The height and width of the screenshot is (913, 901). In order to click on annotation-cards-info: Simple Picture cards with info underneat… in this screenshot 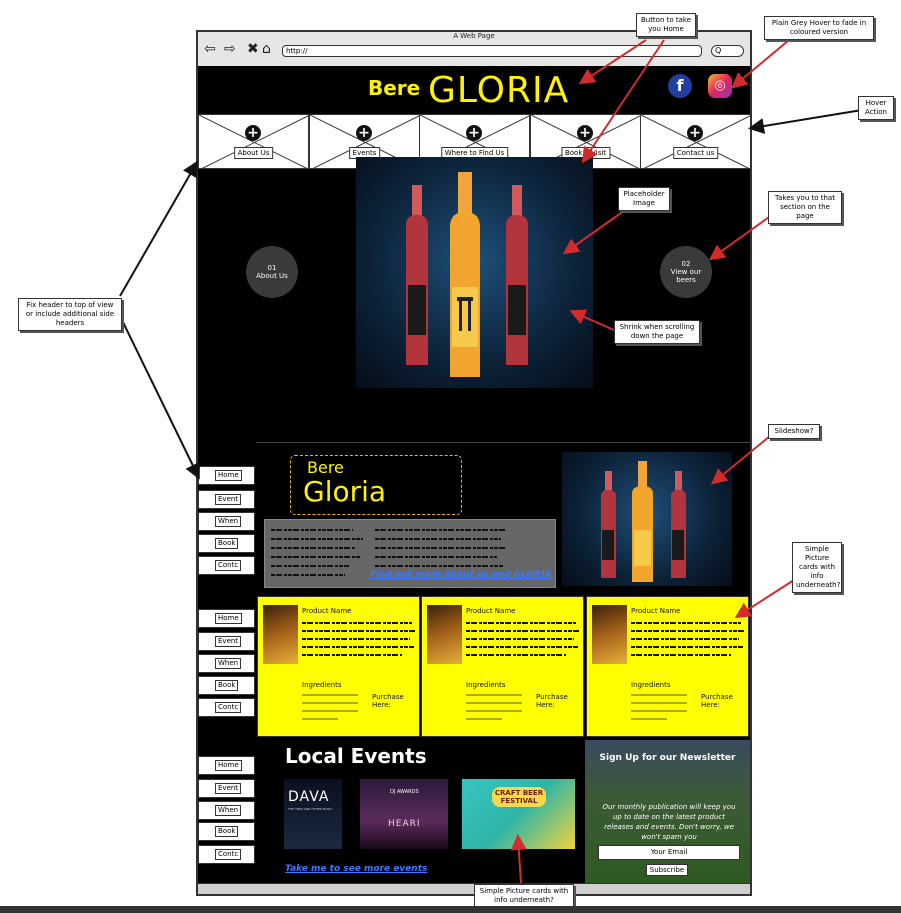, I will do `click(817, 567)`.